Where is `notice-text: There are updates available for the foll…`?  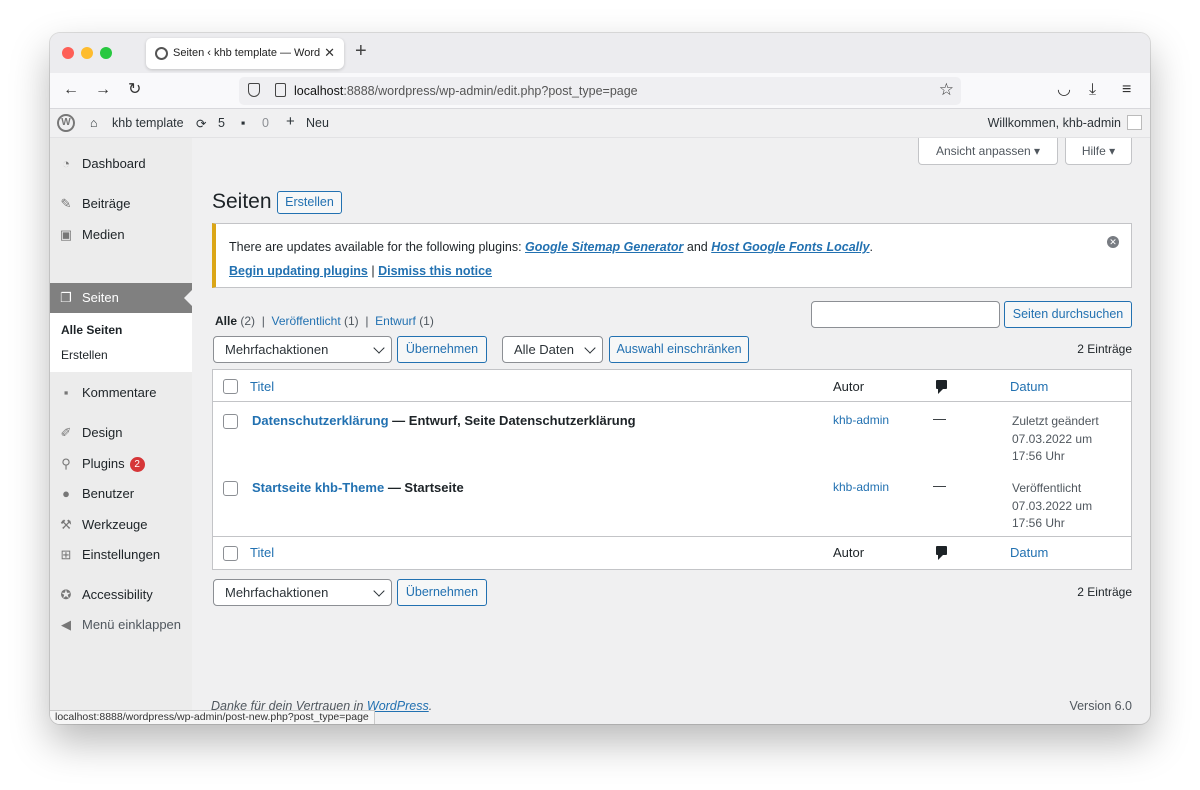
notice-text: There are updates available for the foll… is located at coordinates (377, 247).